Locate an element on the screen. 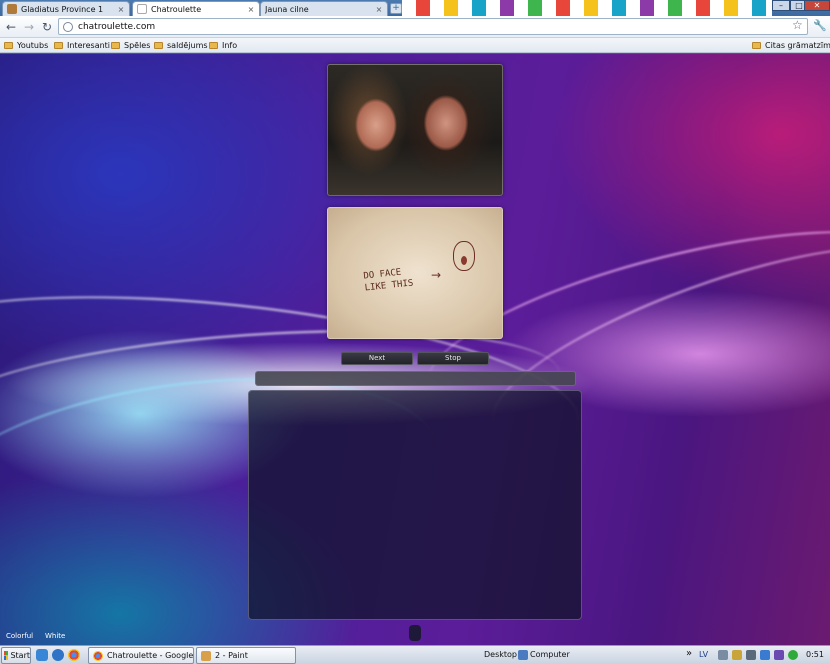  theme-colorful-link: Colorful is located at coordinates (19, 636).